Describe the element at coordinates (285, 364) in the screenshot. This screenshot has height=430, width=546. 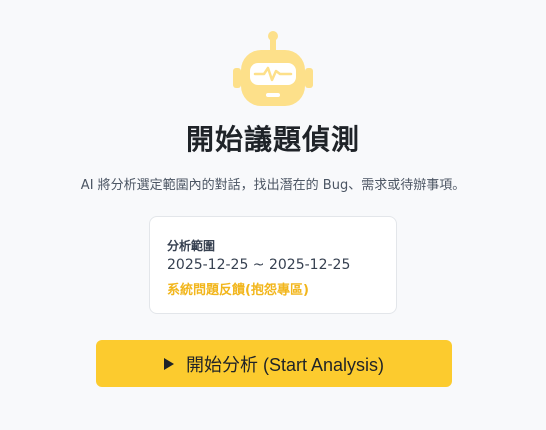
I see `start-analysis-label: 開始分析 (Start Analysis)` at that location.